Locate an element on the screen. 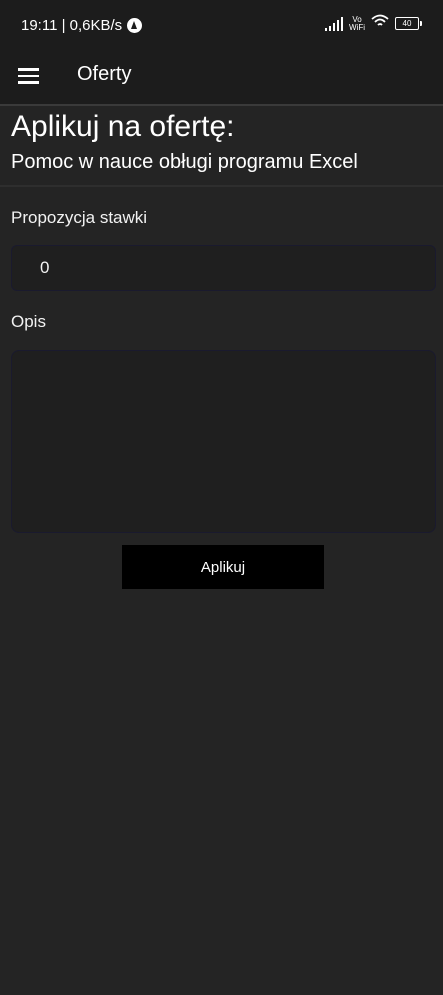 This screenshot has width=443, height=995. wifi-icon is located at coordinates (380, 23).